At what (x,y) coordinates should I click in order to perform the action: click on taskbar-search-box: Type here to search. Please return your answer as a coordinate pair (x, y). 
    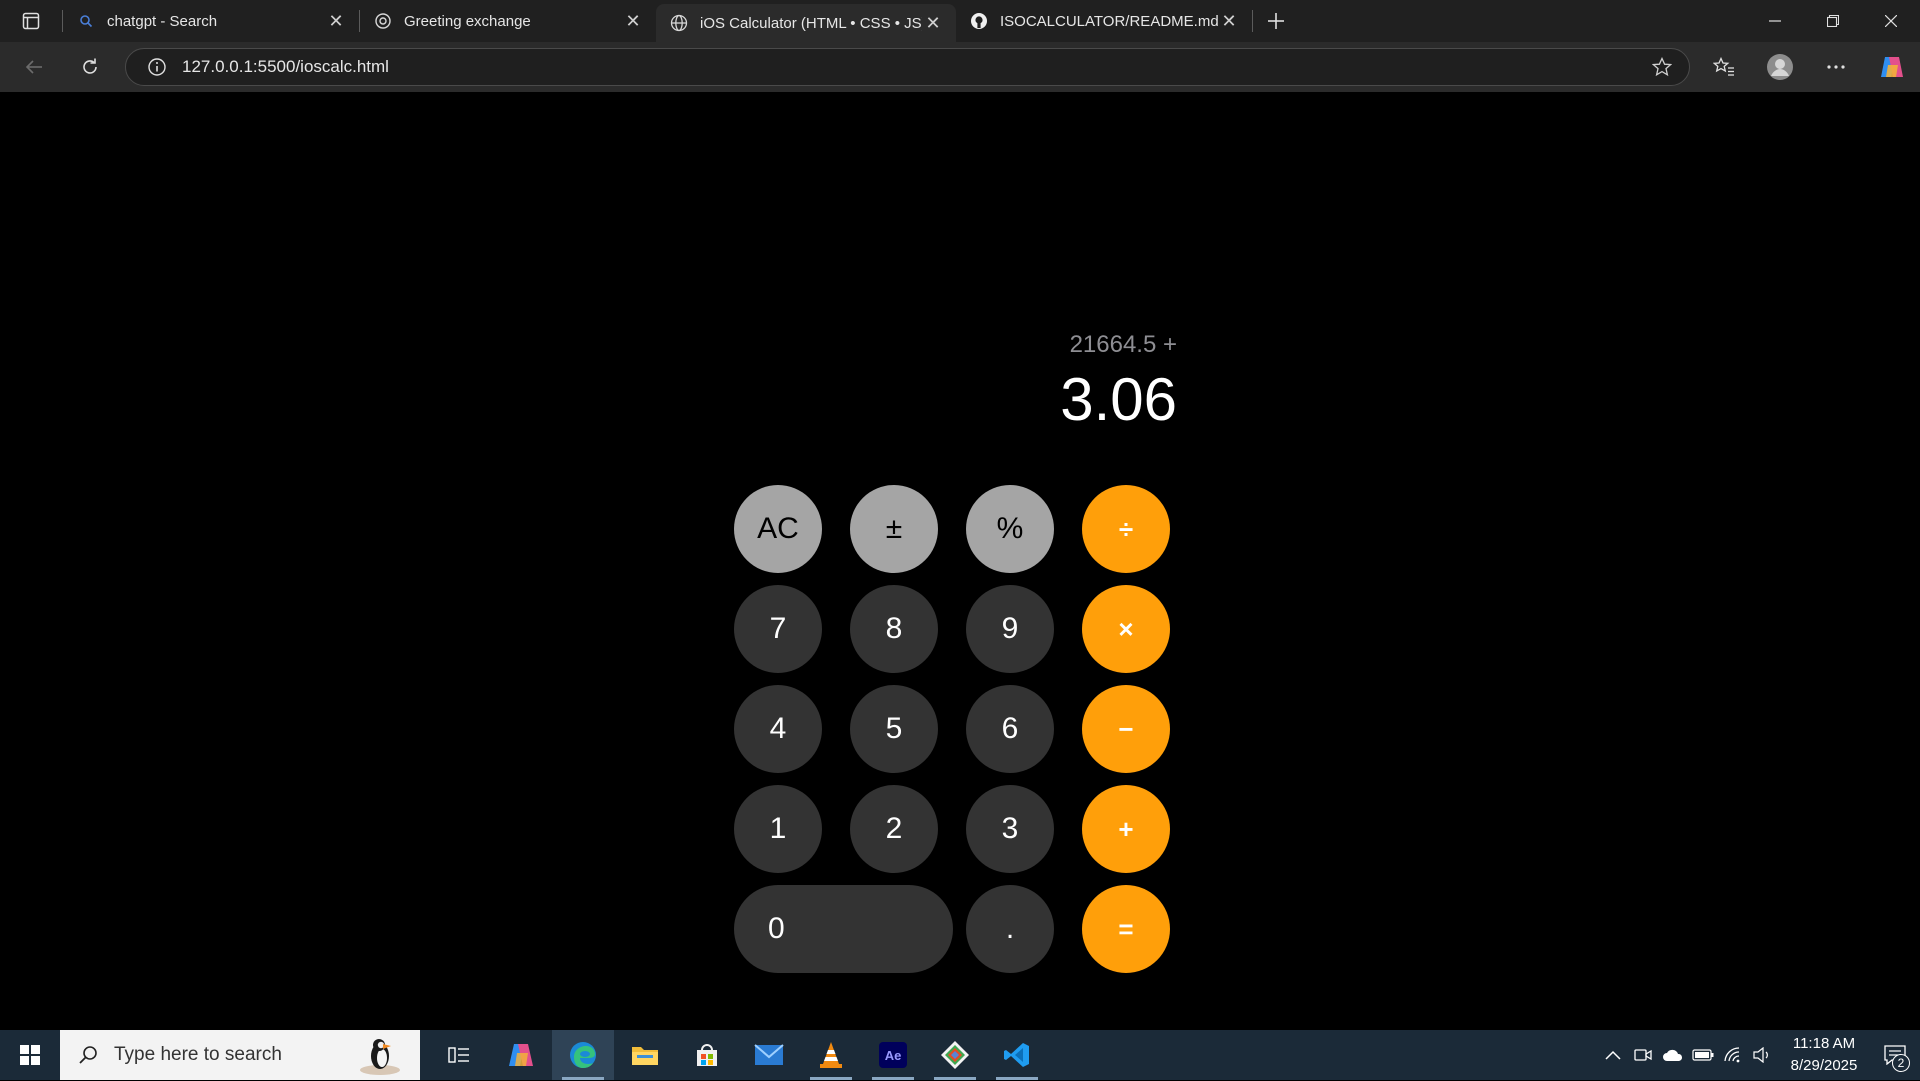
    Looking at the image, I should click on (240, 1055).